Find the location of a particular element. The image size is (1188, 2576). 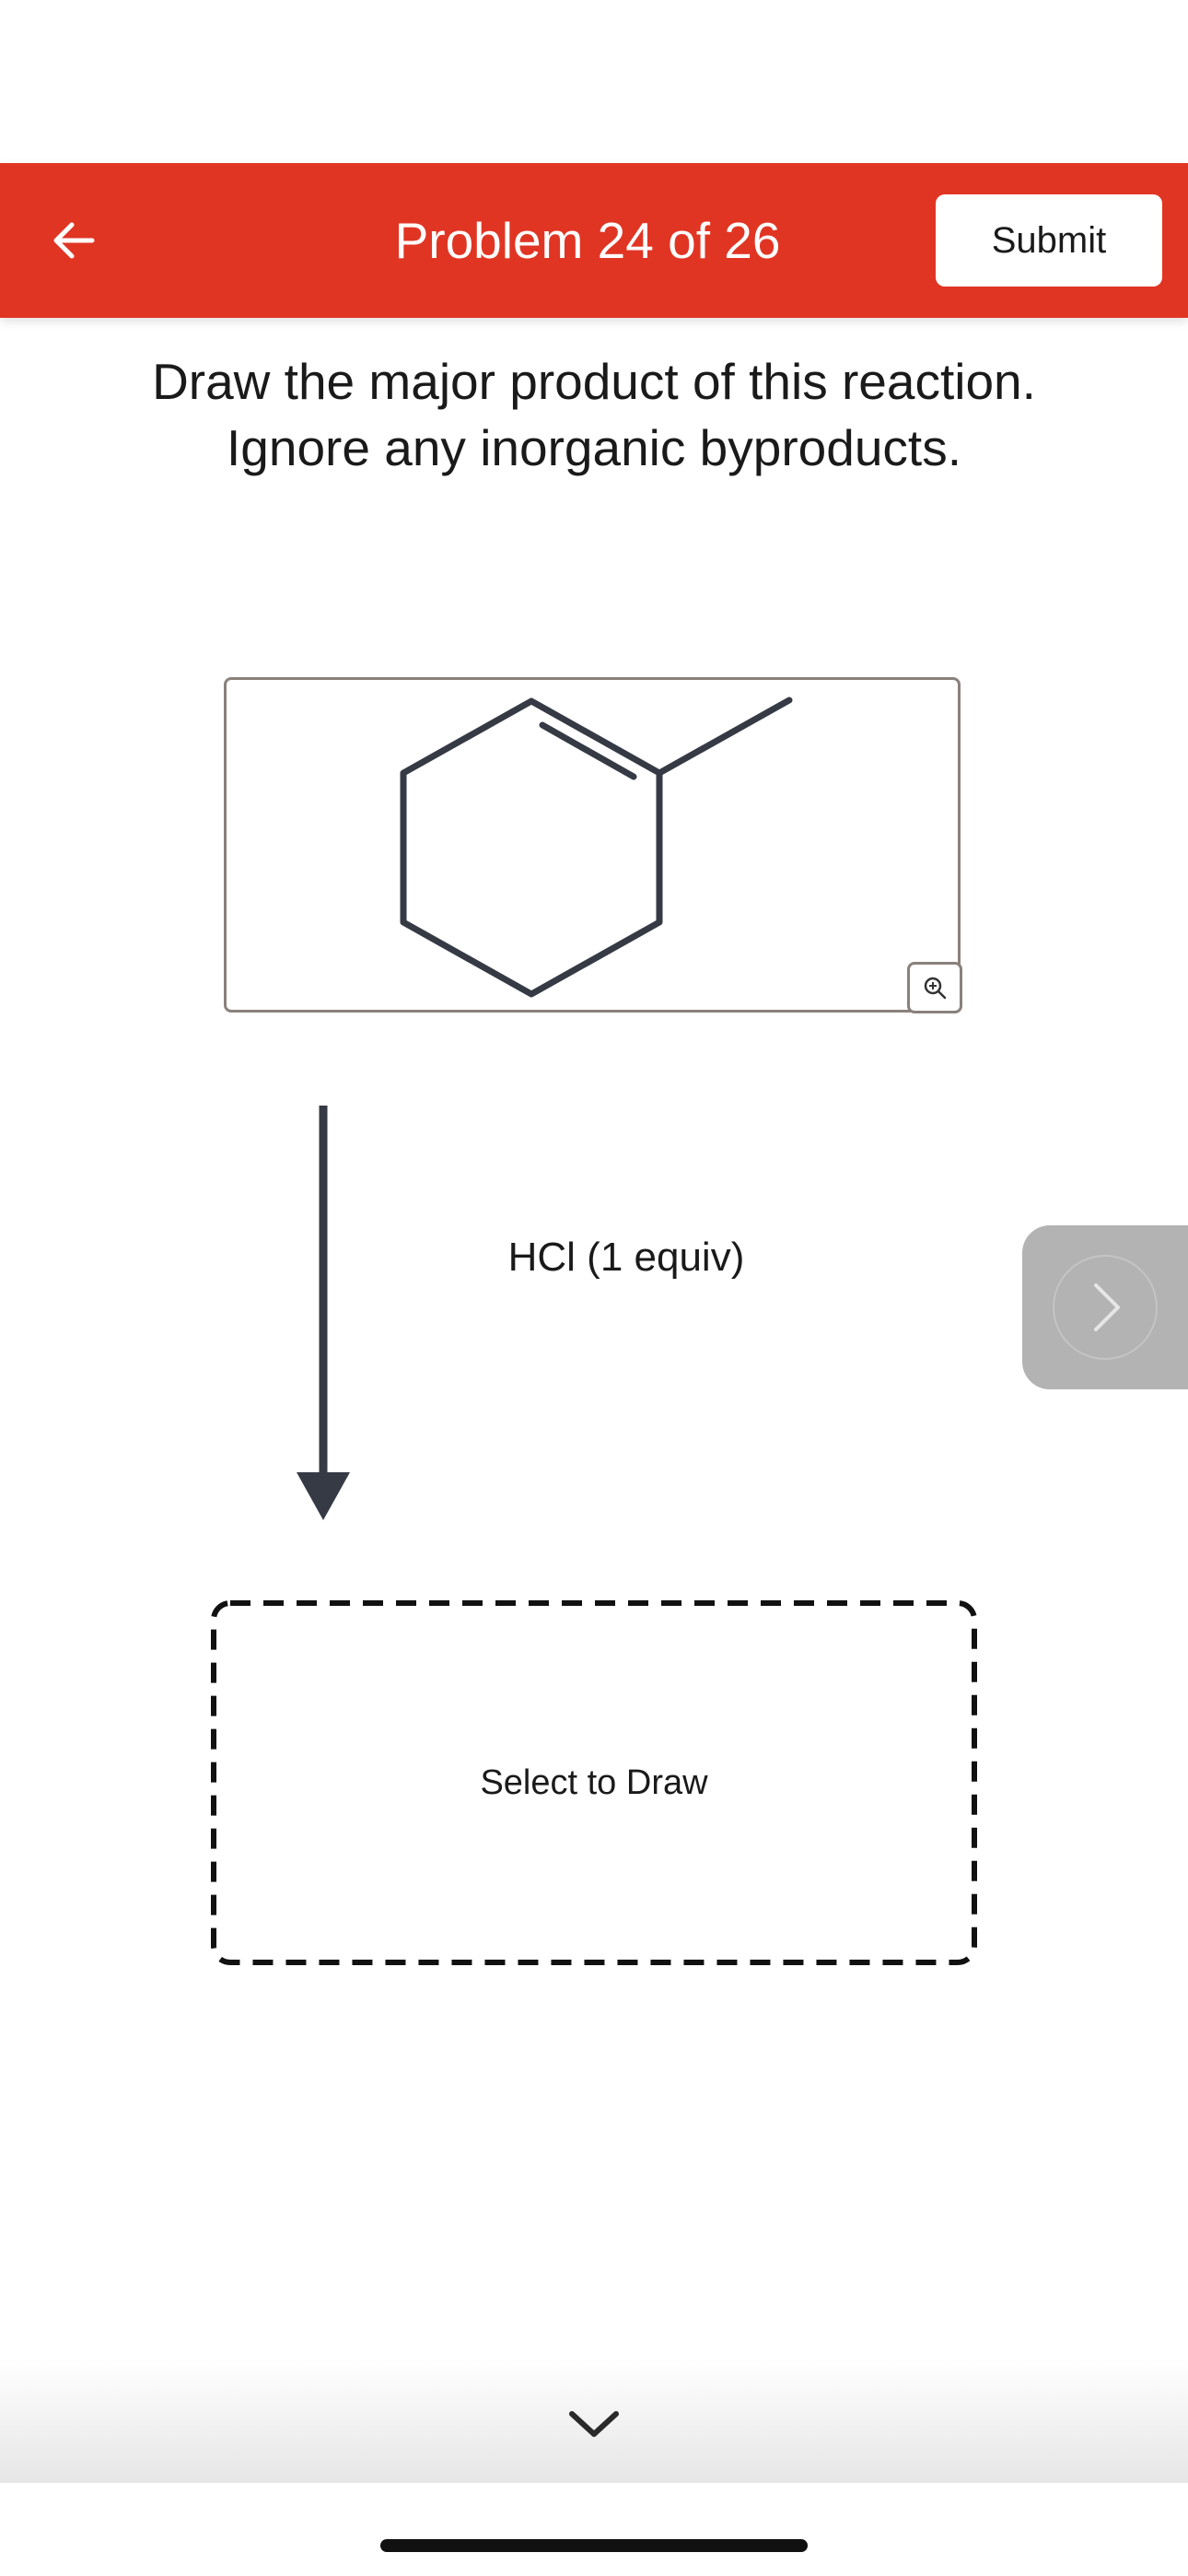

zoom-button is located at coordinates (934, 987).